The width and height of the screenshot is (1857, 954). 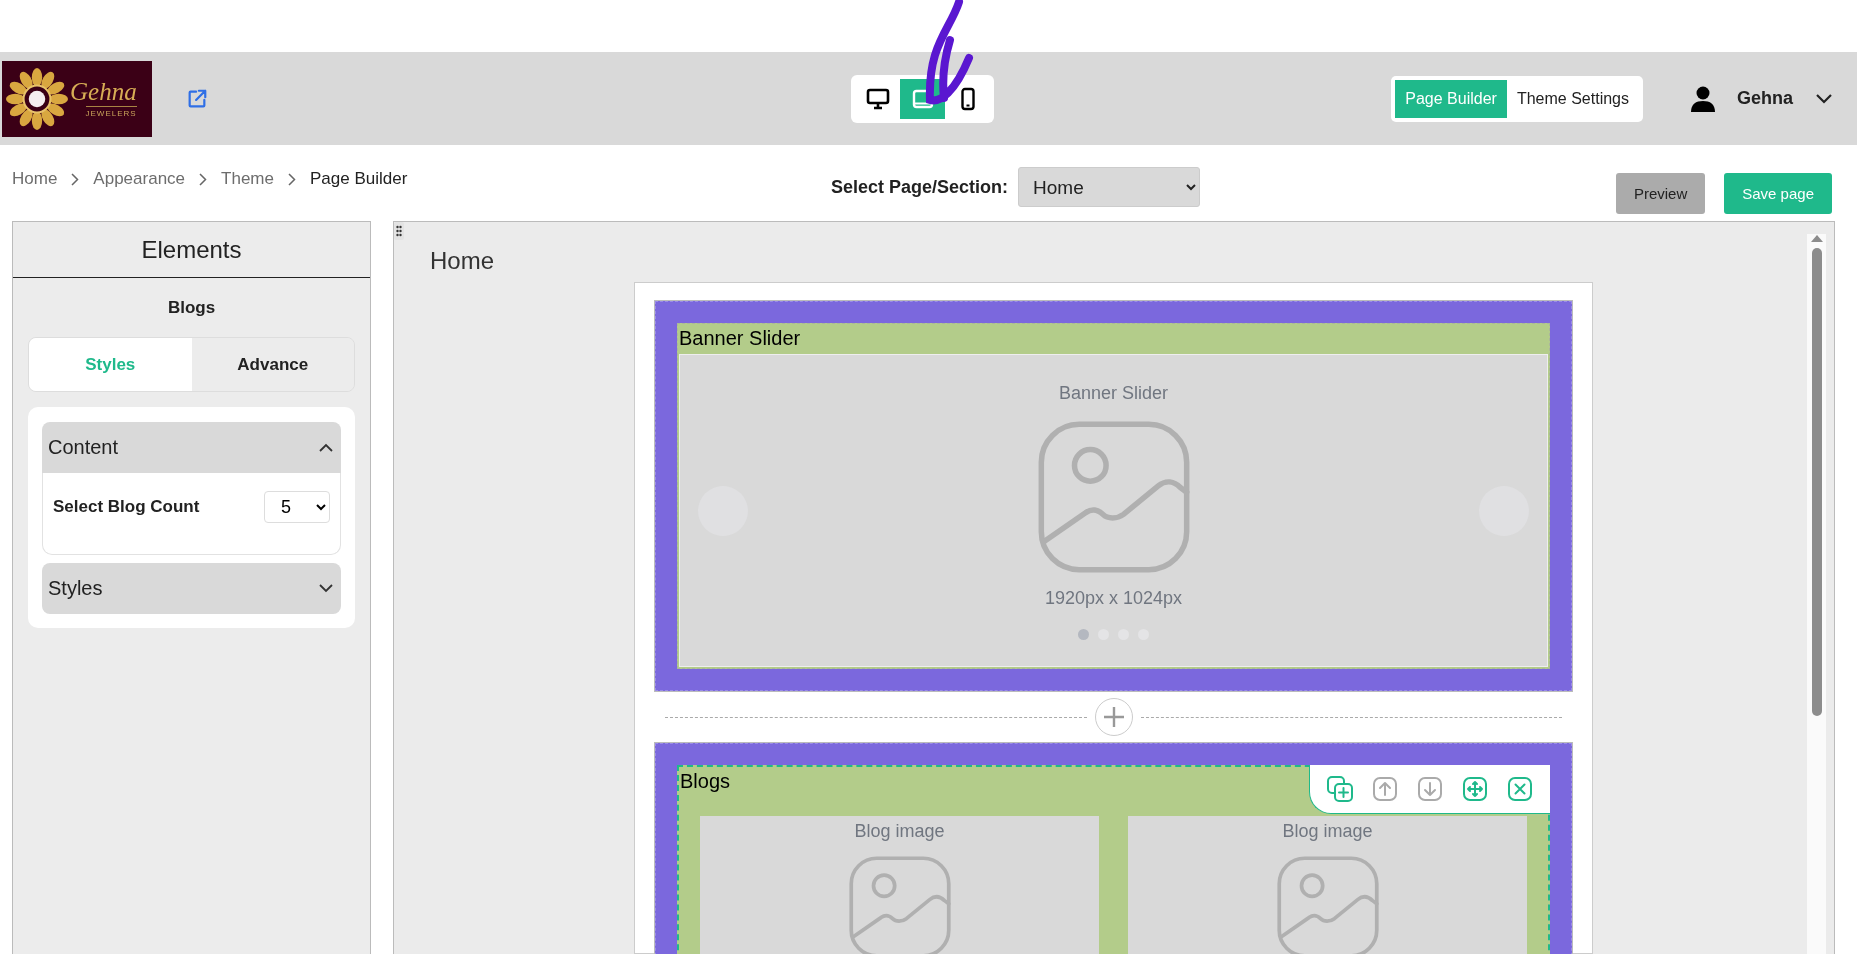 What do you see at coordinates (247, 179) in the screenshot?
I see `breadcrumb-link: Theme` at bounding box center [247, 179].